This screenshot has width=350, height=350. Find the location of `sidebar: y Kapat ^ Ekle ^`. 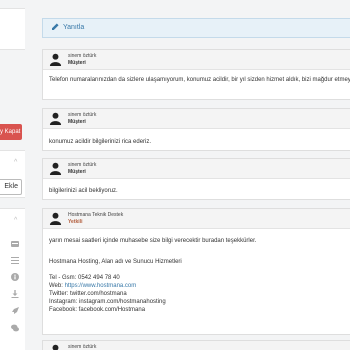

sidebar: y Kapat ^ Ekle ^ is located at coordinates (12, 175).